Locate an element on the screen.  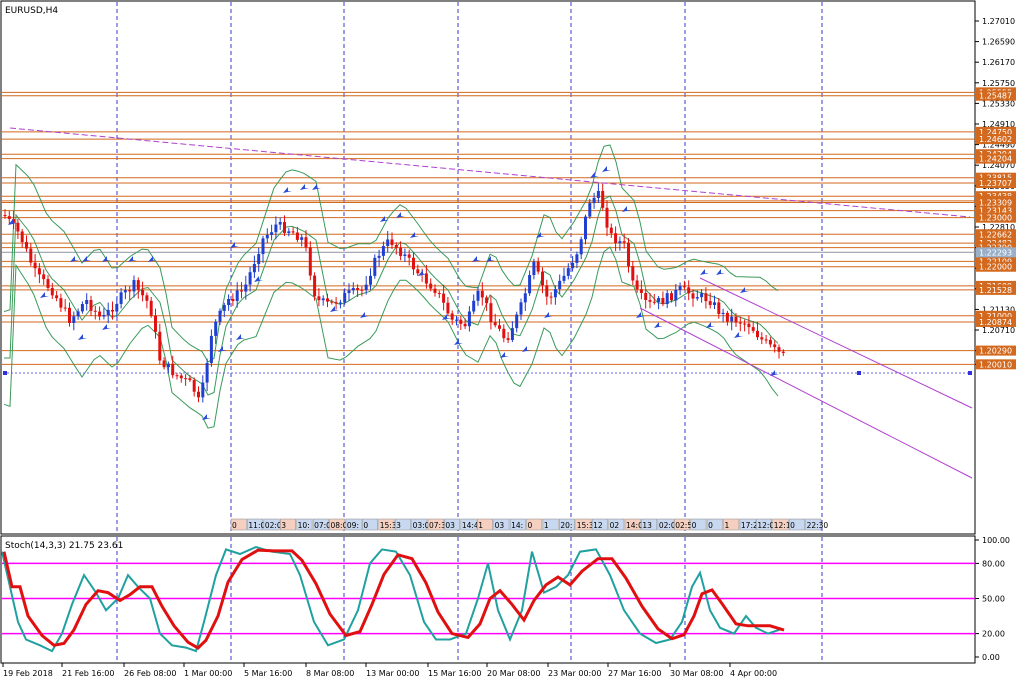
time-tick-label: 4 Apr 00:00 is located at coordinates (753, 673).